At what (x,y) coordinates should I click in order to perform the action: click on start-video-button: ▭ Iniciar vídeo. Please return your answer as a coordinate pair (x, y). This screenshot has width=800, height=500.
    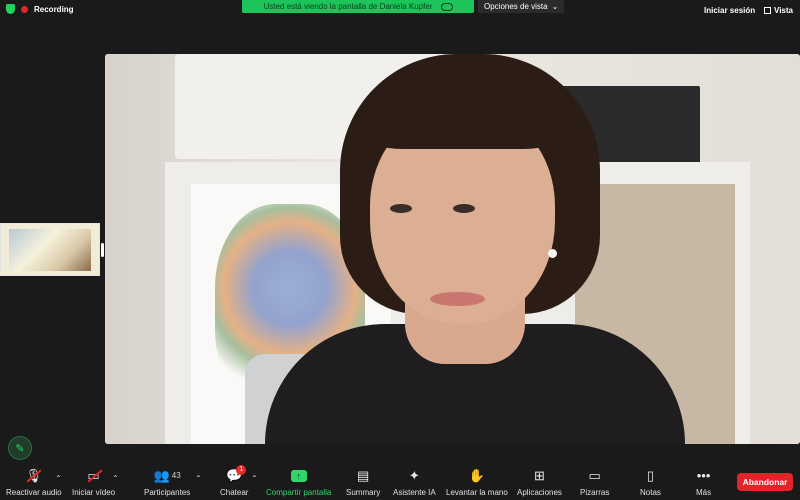
    Looking at the image, I should click on (93, 482).